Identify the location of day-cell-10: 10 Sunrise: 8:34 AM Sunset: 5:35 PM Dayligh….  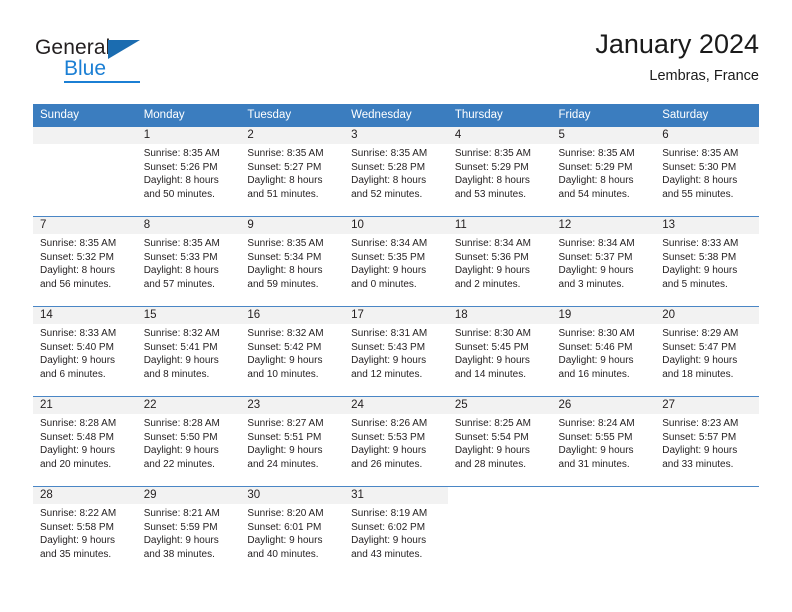
(396, 261).